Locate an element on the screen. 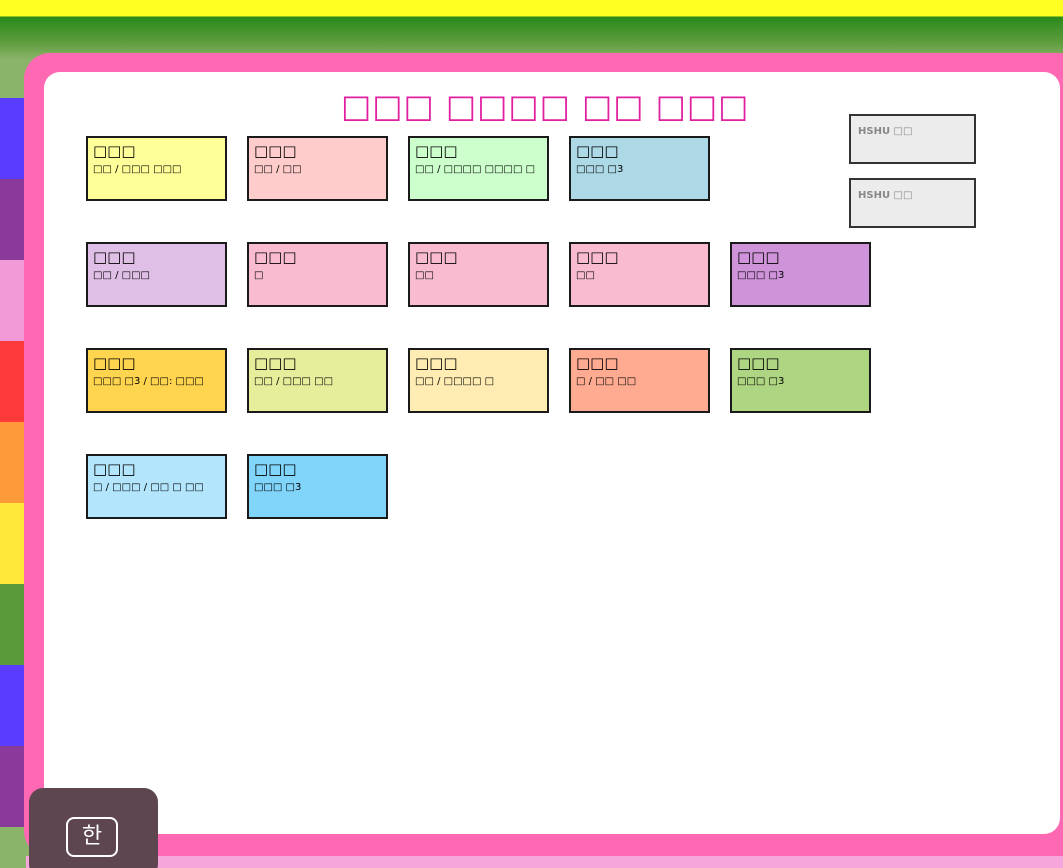 The height and width of the screenshot is (868, 1063). student-card: □□□ □ is located at coordinates (317, 274).